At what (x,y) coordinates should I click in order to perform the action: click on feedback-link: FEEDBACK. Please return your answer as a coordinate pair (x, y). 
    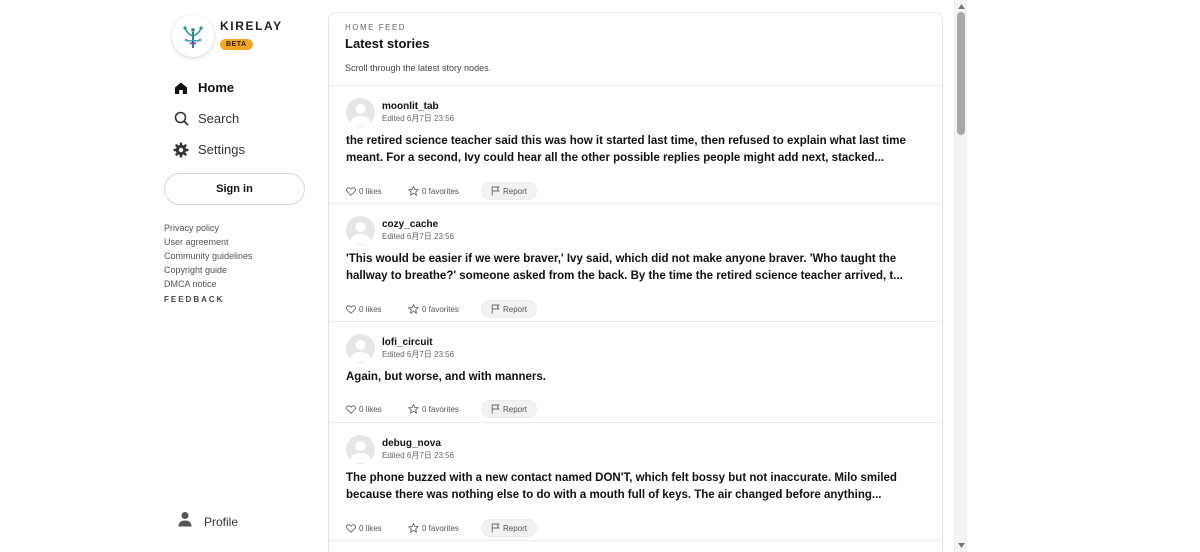
    Looking at the image, I should click on (208, 299).